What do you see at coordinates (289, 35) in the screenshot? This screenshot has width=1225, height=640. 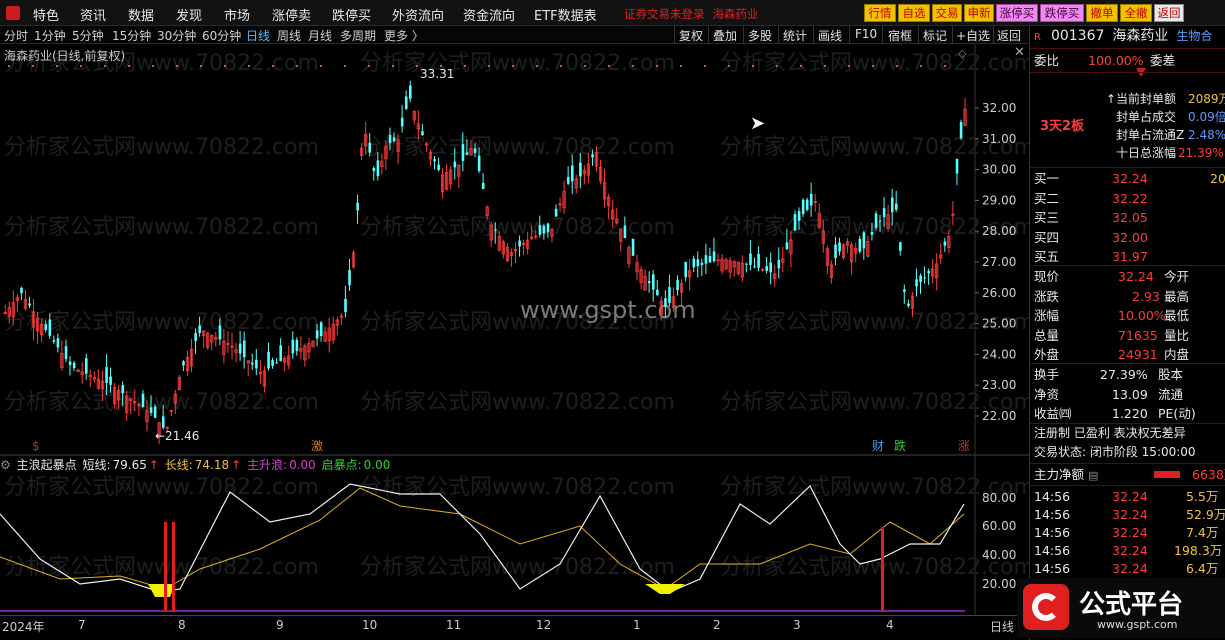 I see `period-tab-weekly: 周线` at bounding box center [289, 35].